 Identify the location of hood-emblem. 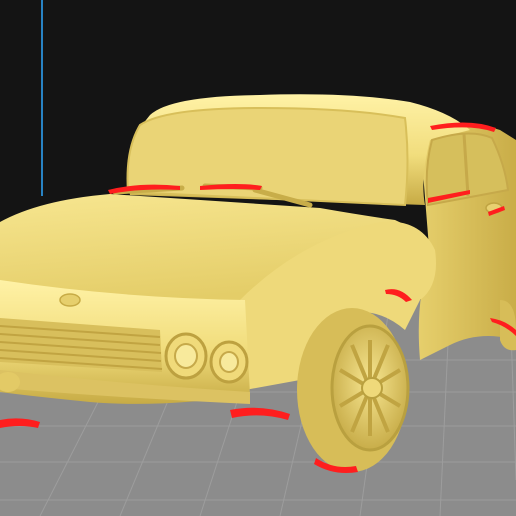
(70, 300).